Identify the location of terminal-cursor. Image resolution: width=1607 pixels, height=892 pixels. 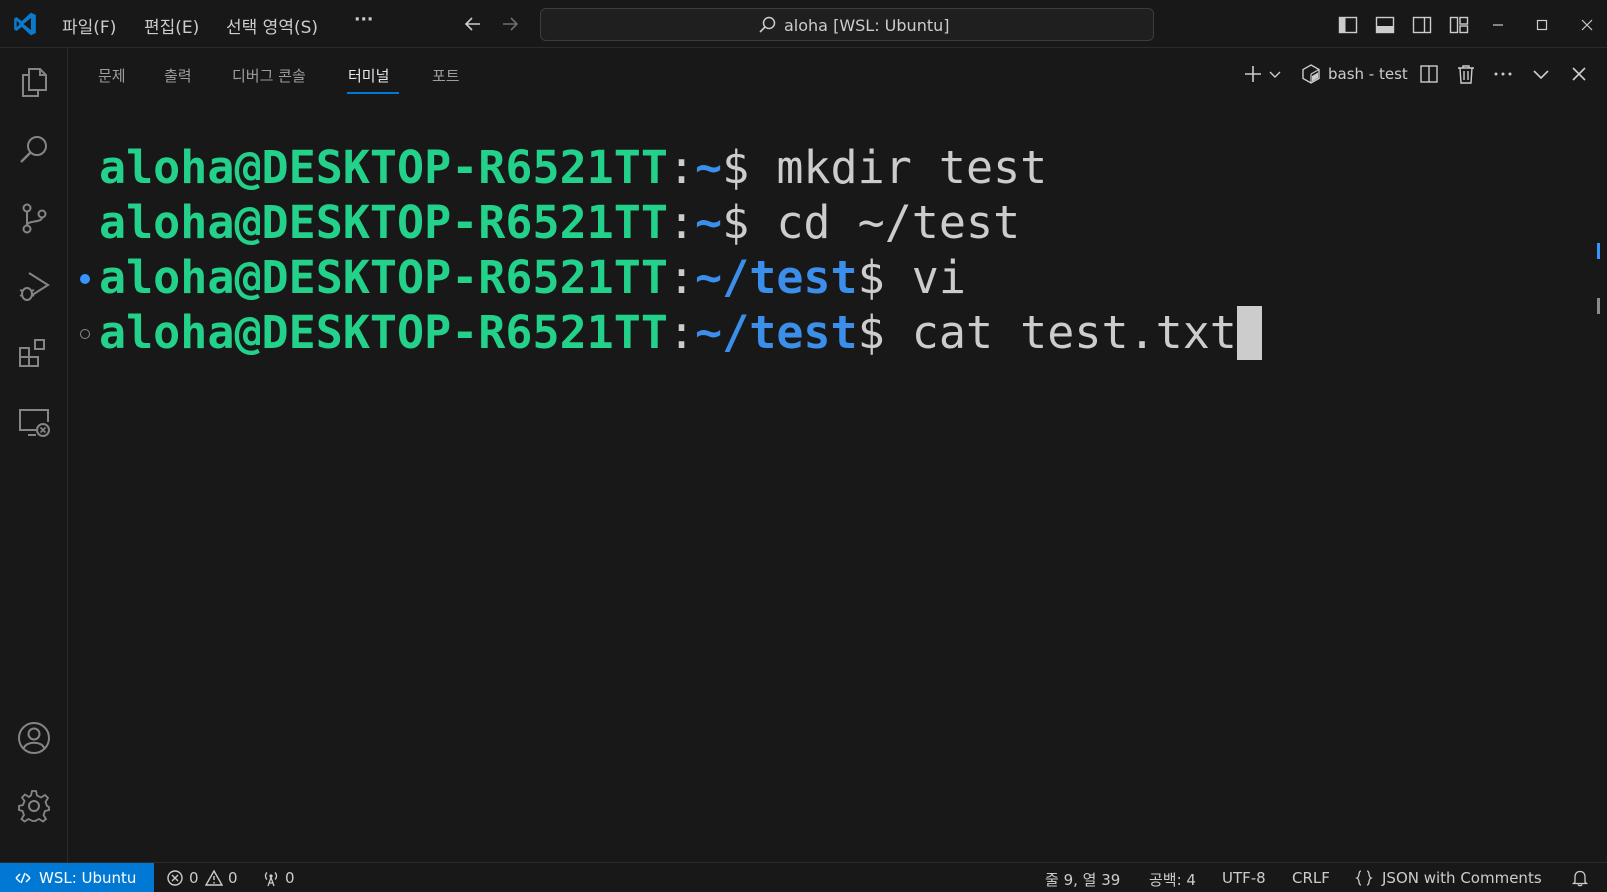
(1249, 333).